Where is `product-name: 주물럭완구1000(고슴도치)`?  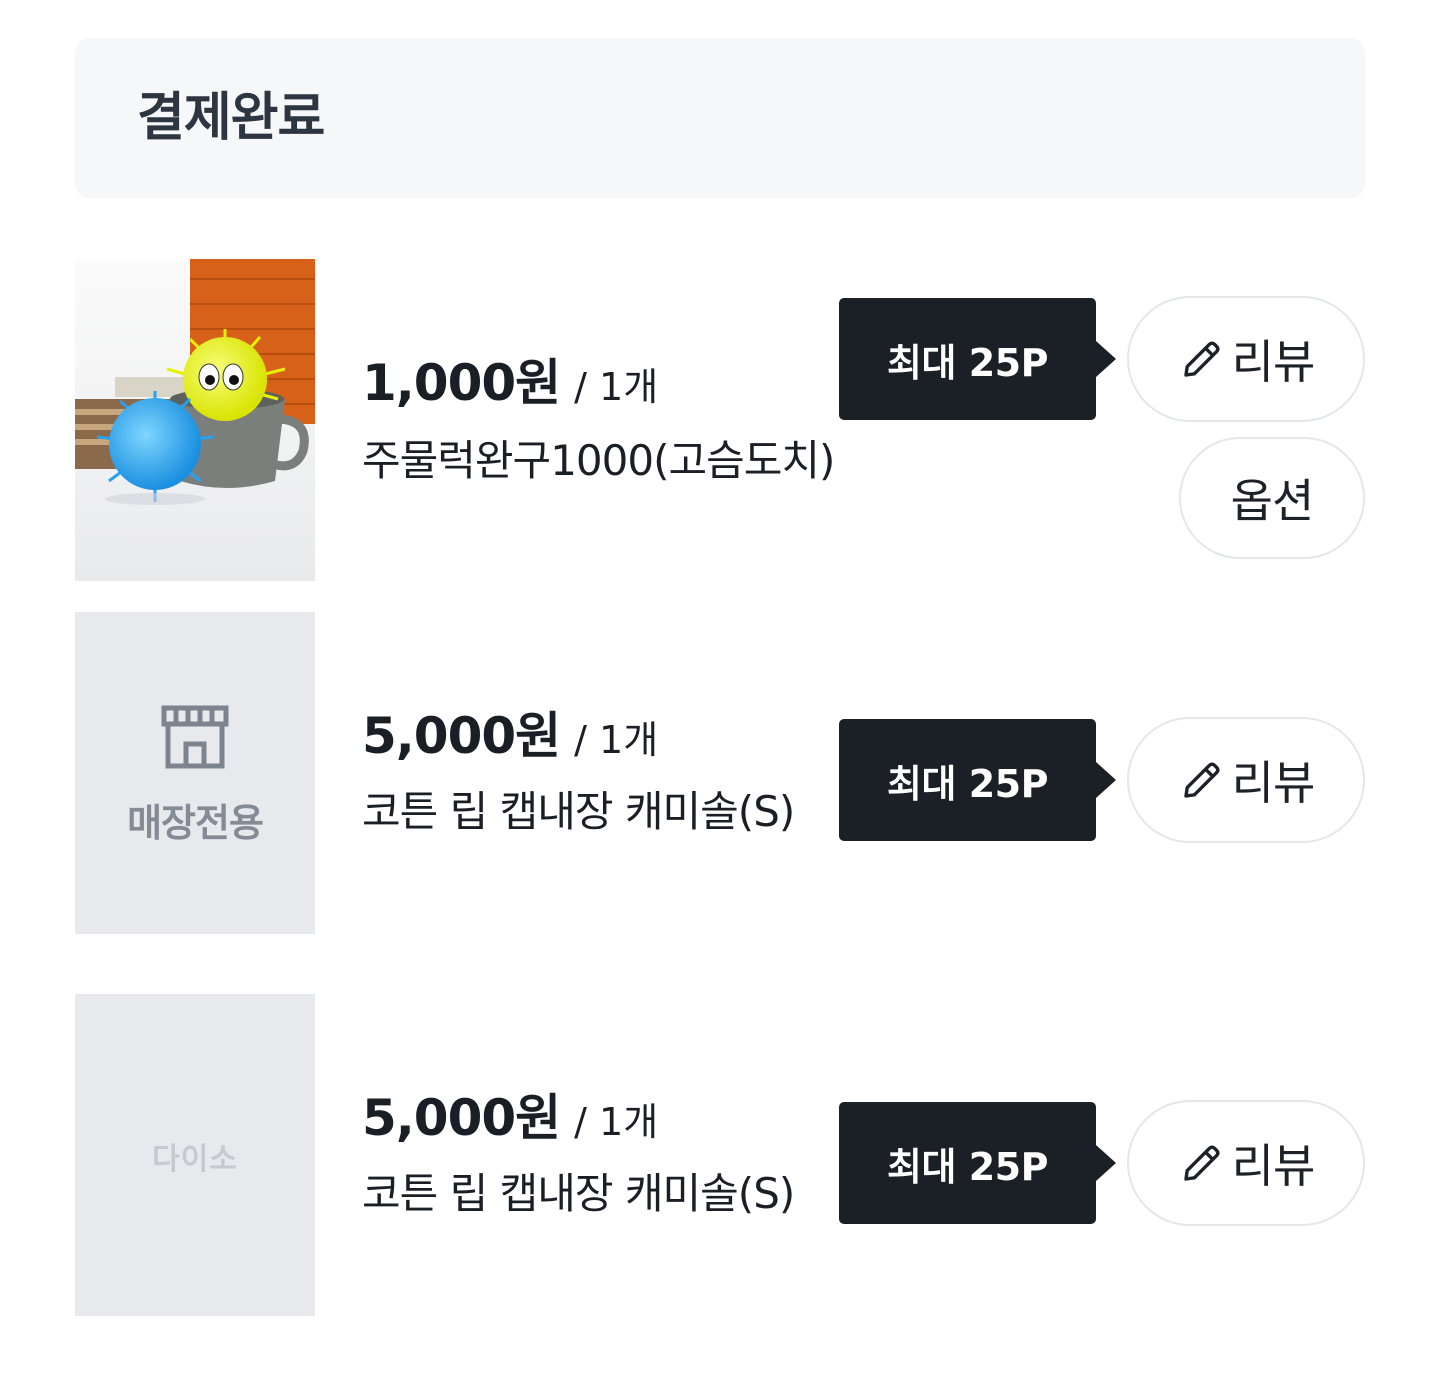
product-name: 주물럭완구1000(고슴도치) is located at coordinates (598, 461).